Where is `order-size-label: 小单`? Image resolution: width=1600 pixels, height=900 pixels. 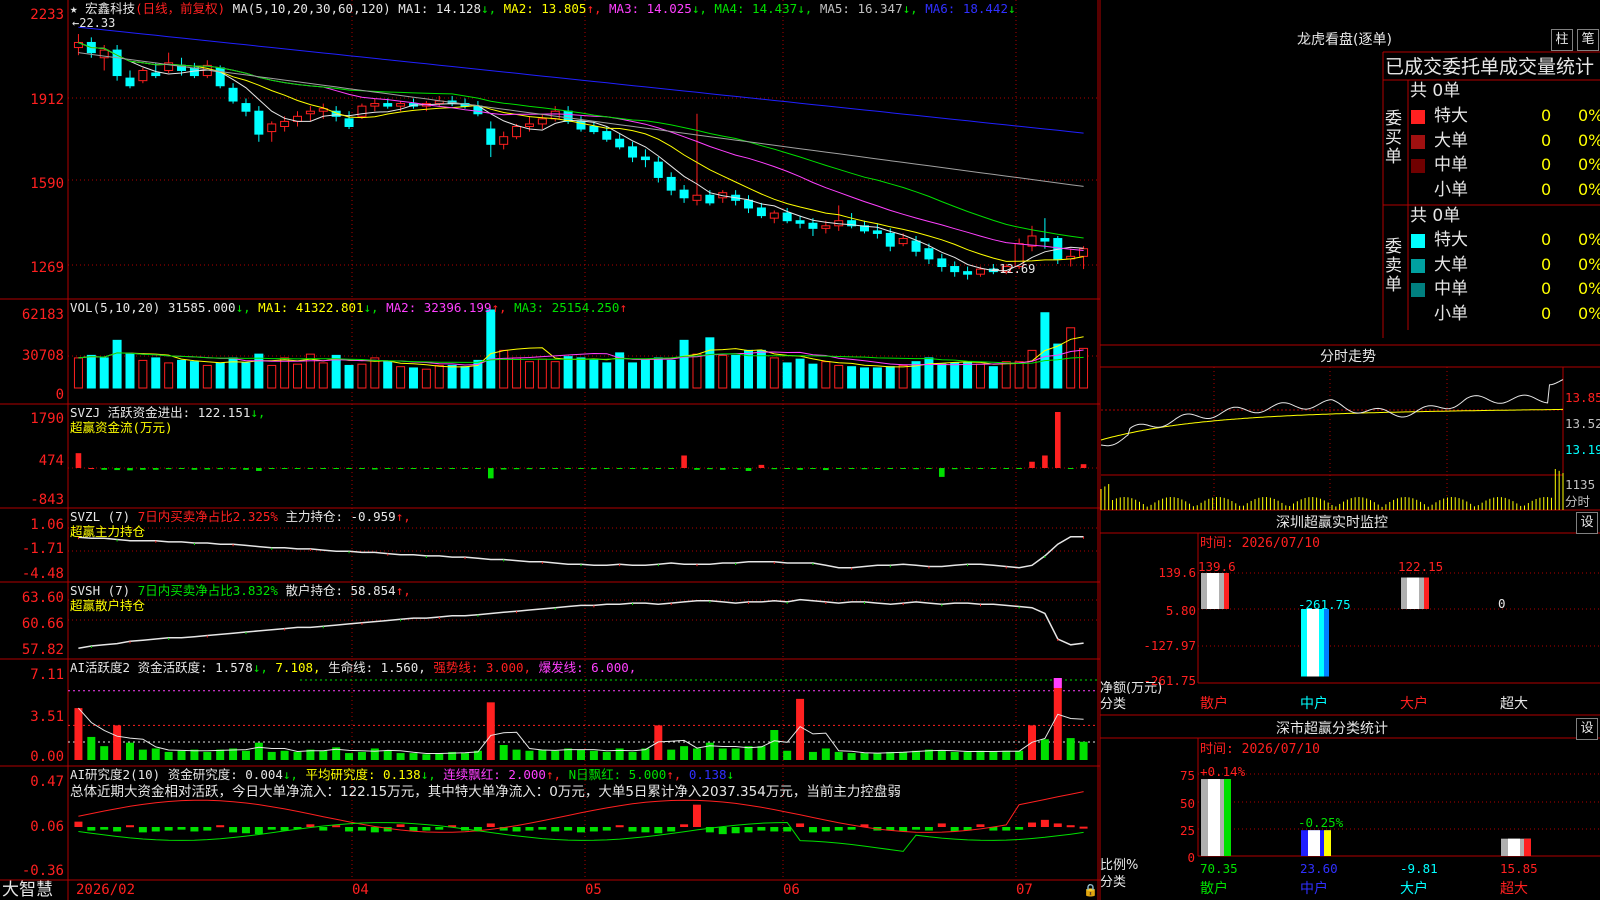
order-size-label: 小单 is located at coordinates (1451, 313).